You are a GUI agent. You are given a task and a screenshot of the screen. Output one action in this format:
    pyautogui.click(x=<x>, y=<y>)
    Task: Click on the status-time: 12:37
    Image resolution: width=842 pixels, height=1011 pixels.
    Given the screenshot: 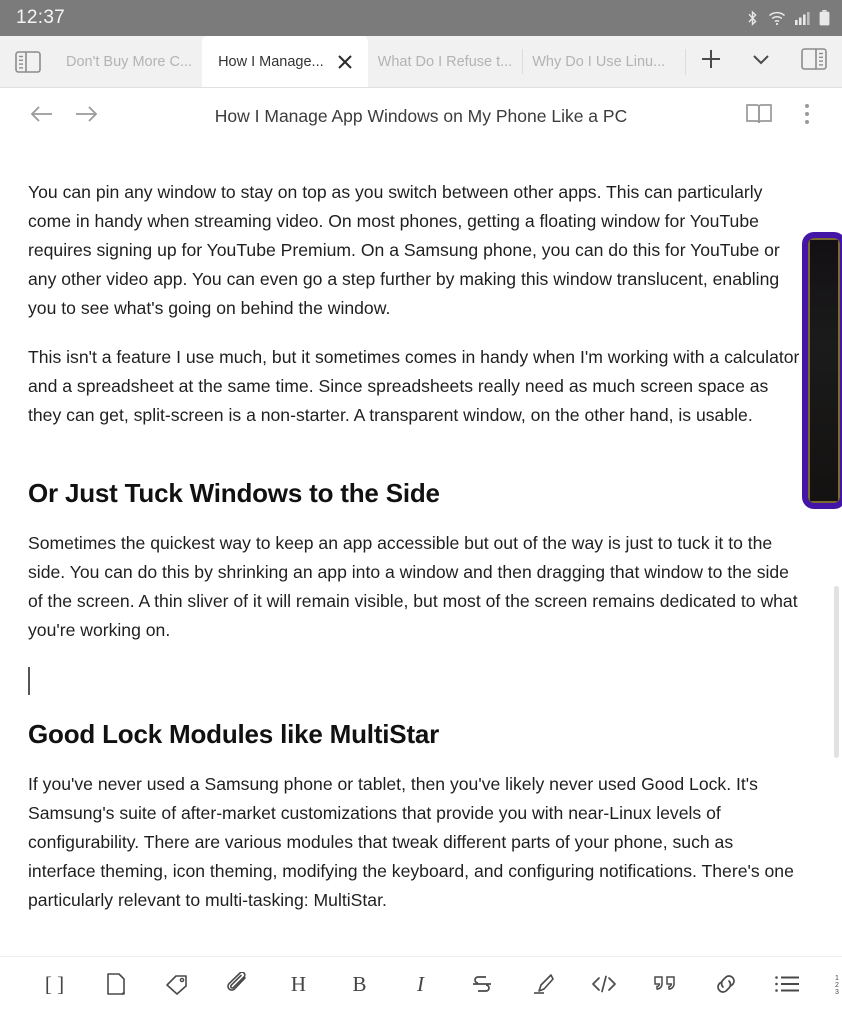 What is the action you would take?
    pyautogui.click(x=41, y=17)
    